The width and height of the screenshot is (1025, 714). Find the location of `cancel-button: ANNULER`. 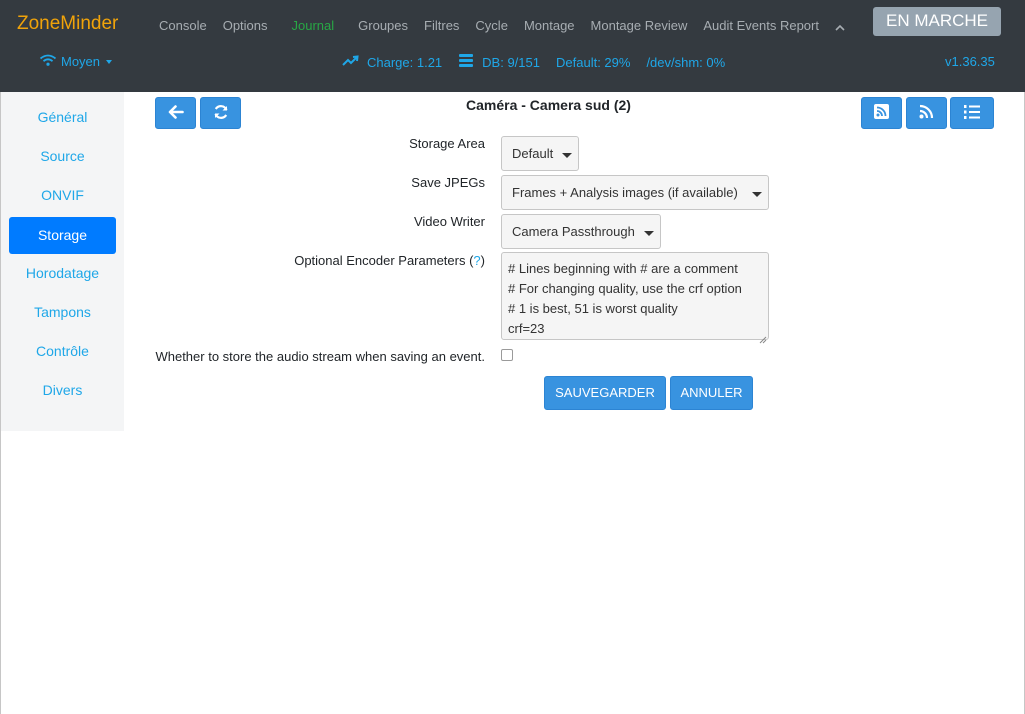

cancel-button: ANNULER is located at coordinates (711, 393).